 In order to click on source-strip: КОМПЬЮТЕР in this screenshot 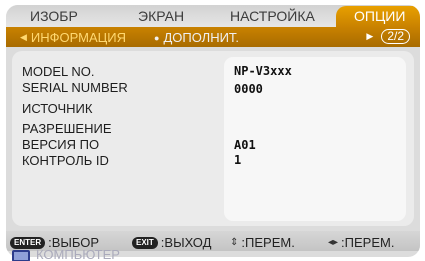, I will do `click(112, 254)`.